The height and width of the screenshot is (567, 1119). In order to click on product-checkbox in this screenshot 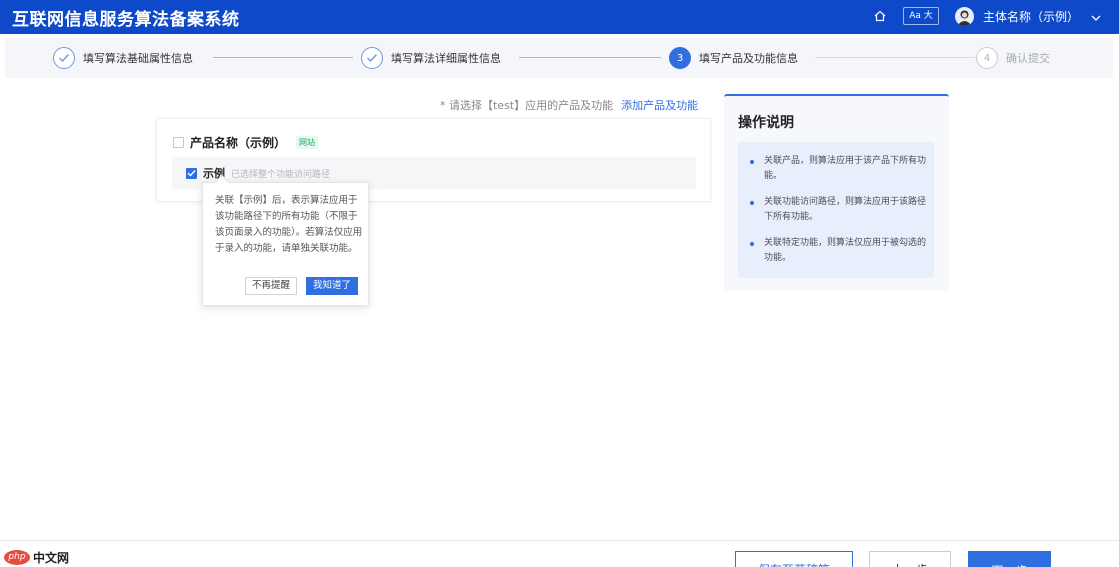, I will do `click(178, 142)`.